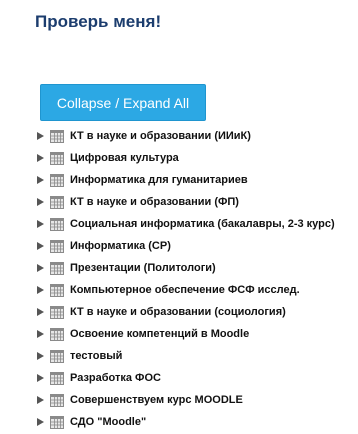 The height and width of the screenshot is (434, 358). Describe the element at coordinates (124, 158) in the screenshot. I see `course-label: Цифровая культура` at that location.